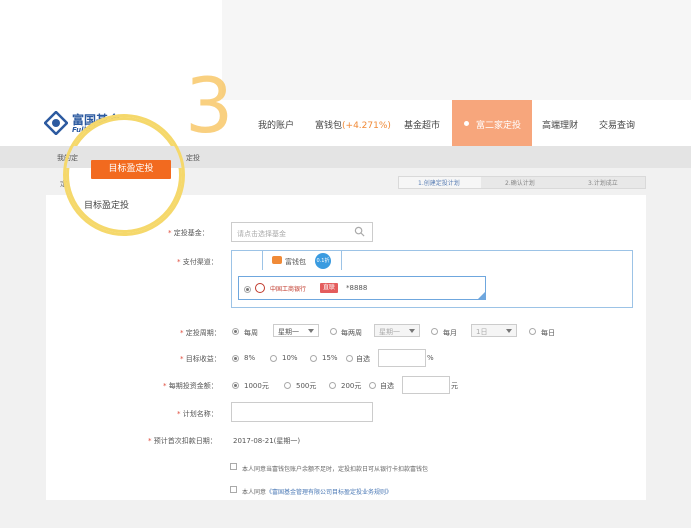  Describe the element at coordinates (288, 332) in the screenshot. I see `weekday-select-value: 星期一` at that location.